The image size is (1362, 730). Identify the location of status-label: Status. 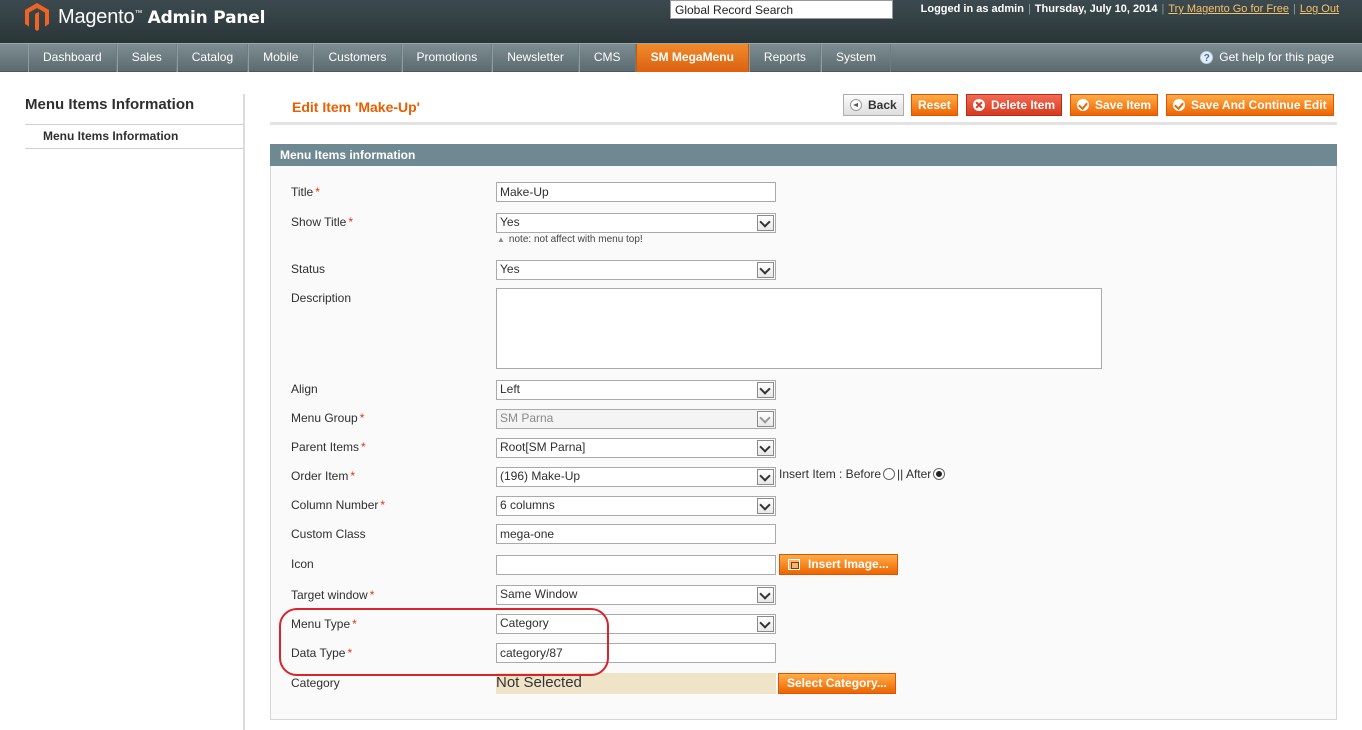
(308, 269).